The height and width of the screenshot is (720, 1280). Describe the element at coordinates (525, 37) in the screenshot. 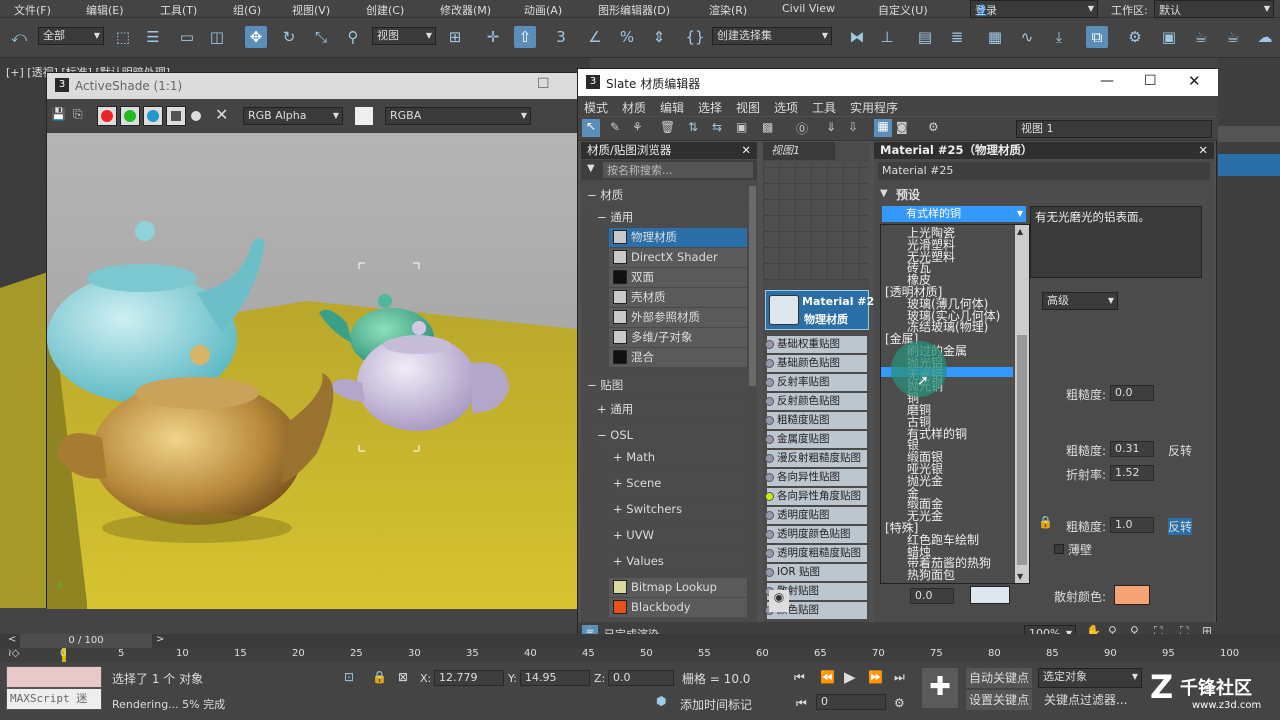

I see `keyboard-shortcut-icon: ⇧` at that location.